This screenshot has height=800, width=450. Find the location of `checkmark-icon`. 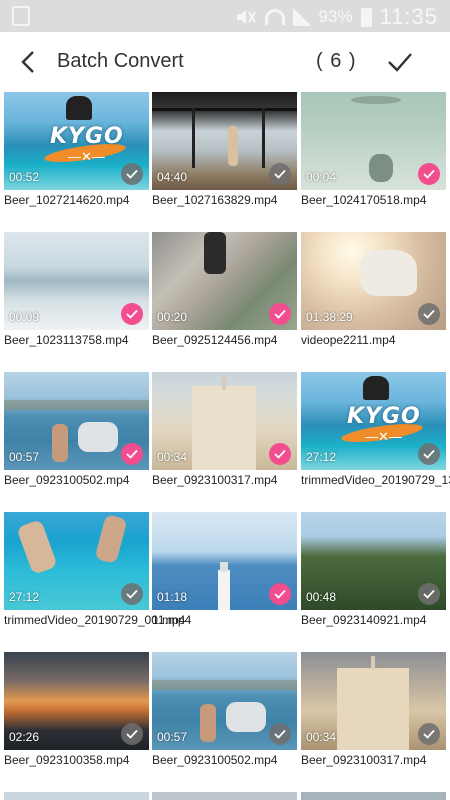

checkmark-icon is located at coordinates (400, 62).